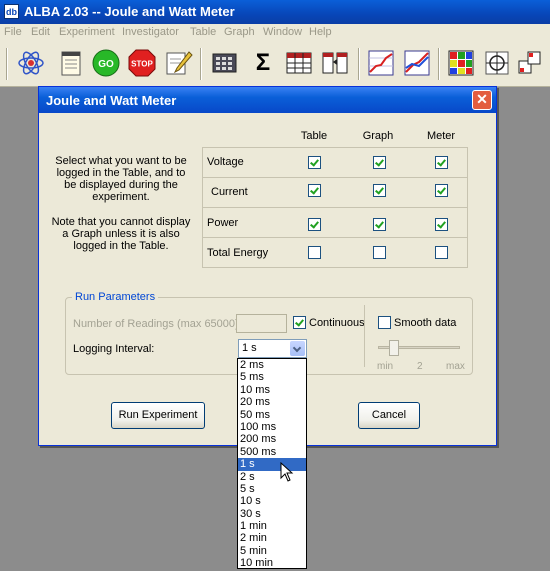 This screenshot has width=550, height=571. I want to click on go-button-icon: GO, so click(106, 63).